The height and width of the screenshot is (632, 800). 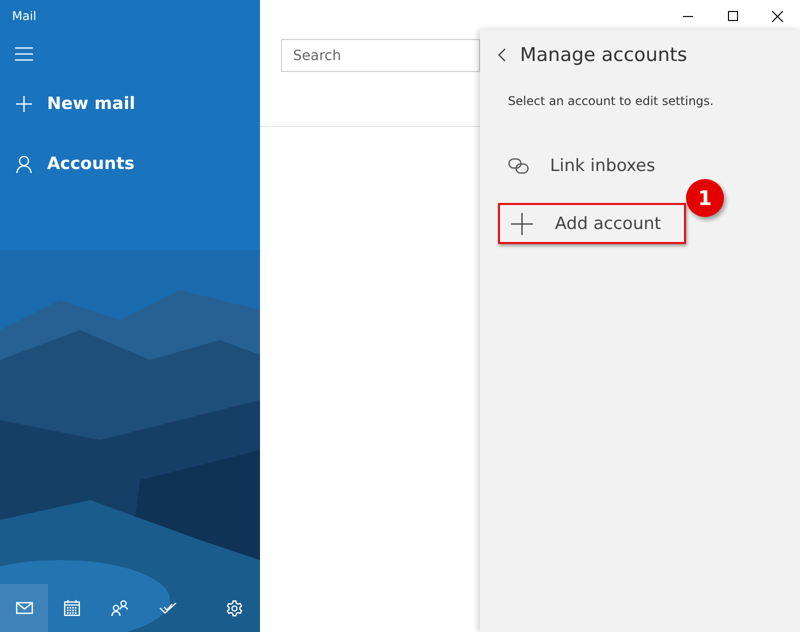 I want to click on settings-icon, so click(x=234, y=608).